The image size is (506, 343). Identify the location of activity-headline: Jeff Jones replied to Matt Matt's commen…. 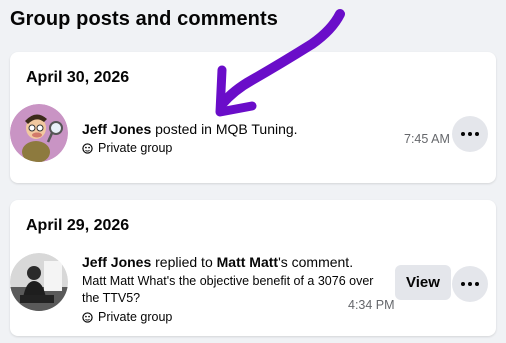
(237, 262).